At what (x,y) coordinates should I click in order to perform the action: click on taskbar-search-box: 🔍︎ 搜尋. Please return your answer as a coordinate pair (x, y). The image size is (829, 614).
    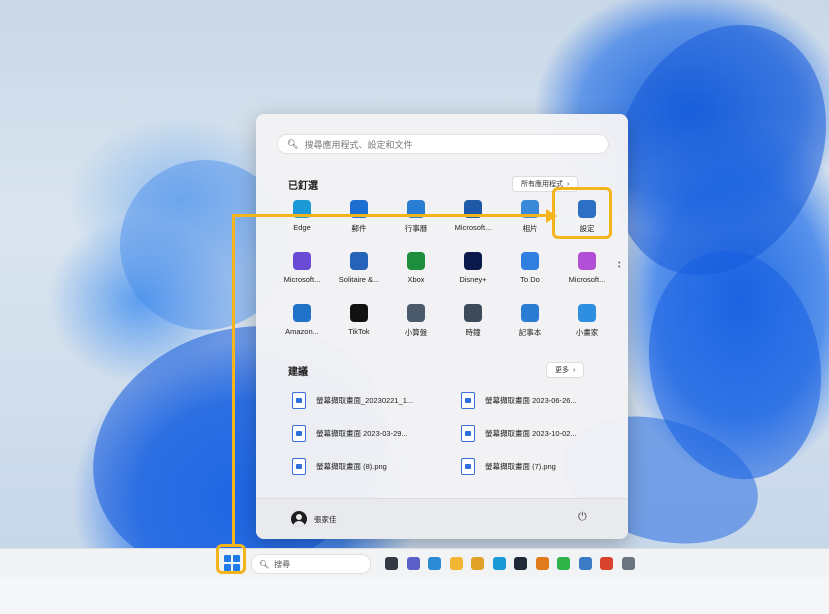
    Looking at the image, I should click on (311, 564).